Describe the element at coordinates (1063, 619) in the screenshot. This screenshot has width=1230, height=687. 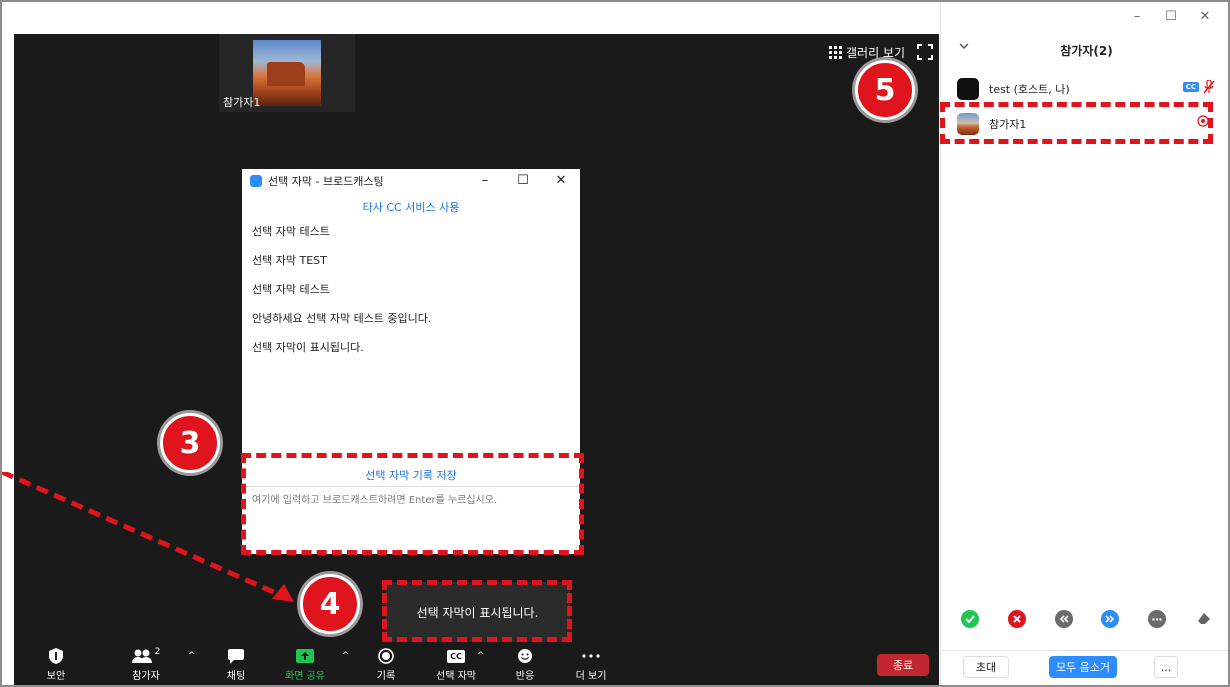
I see `go-slower-icon` at that location.